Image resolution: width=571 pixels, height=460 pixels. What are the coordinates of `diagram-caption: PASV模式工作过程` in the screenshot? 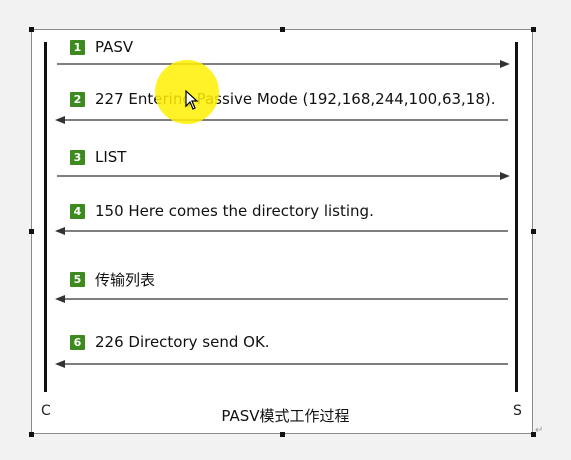 It's located at (285, 416).